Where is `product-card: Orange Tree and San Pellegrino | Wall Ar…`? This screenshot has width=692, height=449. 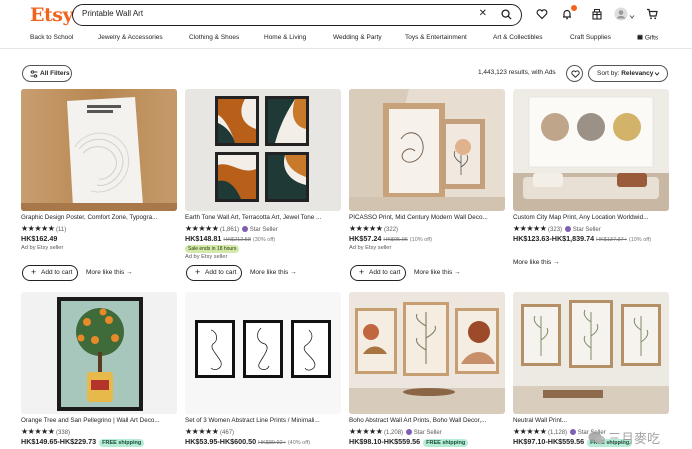
product-card: Orange Tree and San Pellegrino | Wall Ar… is located at coordinates (99, 370).